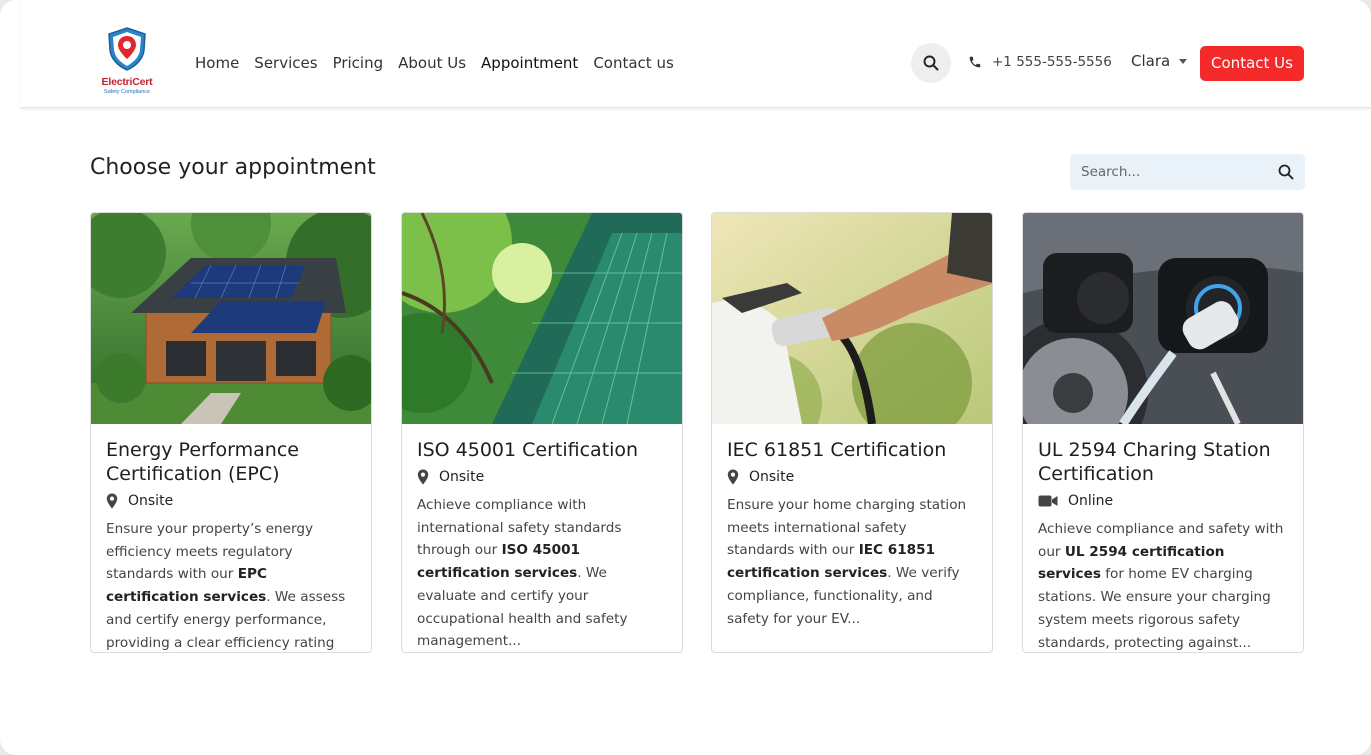  What do you see at coordinates (233, 167) in the screenshot?
I see `page-title: Choose your appointment` at bounding box center [233, 167].